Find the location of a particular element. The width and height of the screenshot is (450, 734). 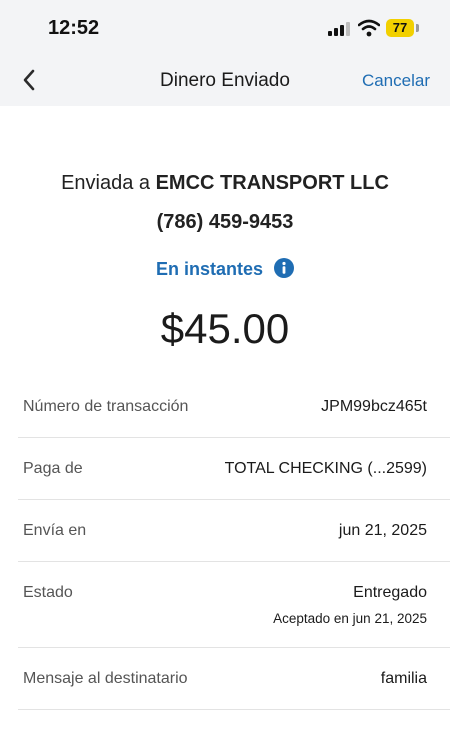

detail-label: Número de transacción is located at coordinates (106, 406).